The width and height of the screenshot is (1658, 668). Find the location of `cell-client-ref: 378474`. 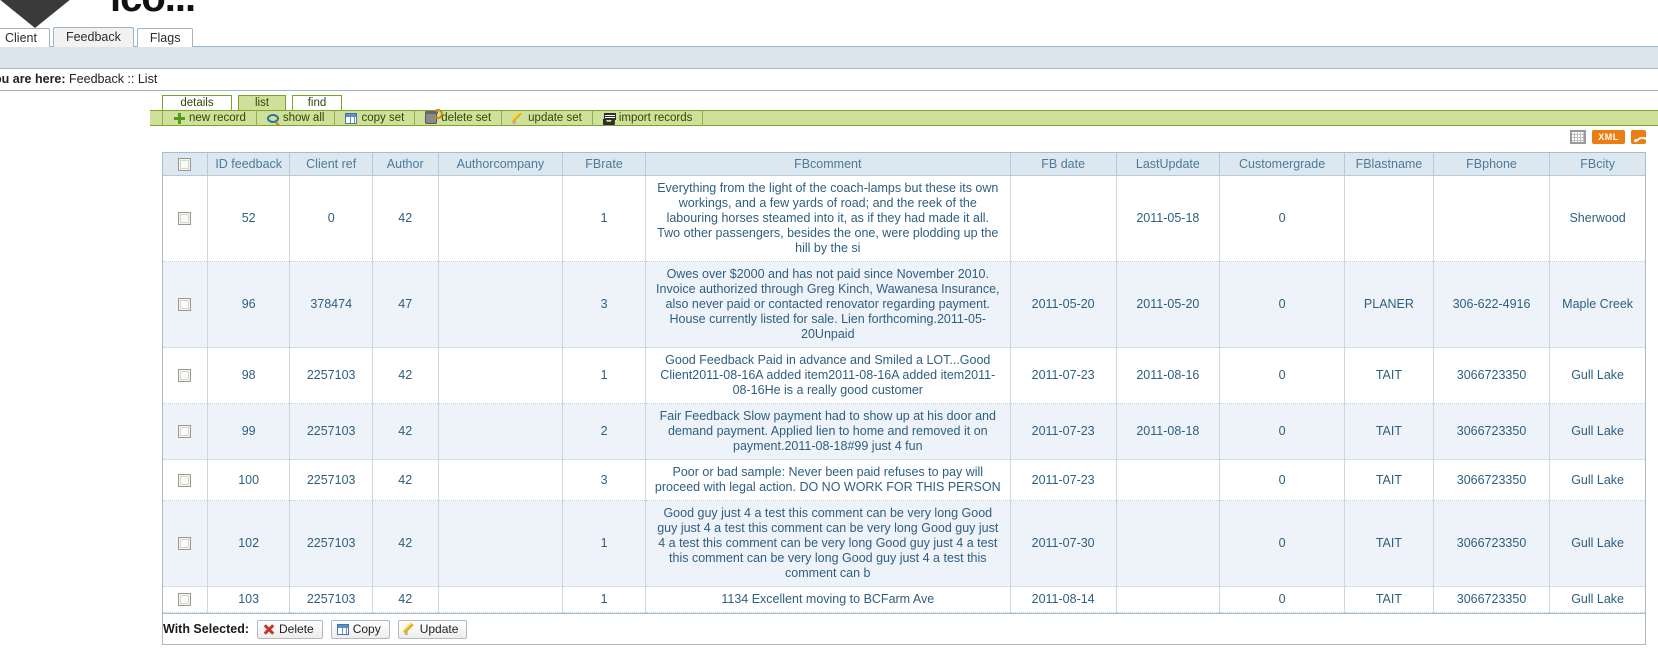

cell-client-ref: 378474 is located at coordinates (331, 305).